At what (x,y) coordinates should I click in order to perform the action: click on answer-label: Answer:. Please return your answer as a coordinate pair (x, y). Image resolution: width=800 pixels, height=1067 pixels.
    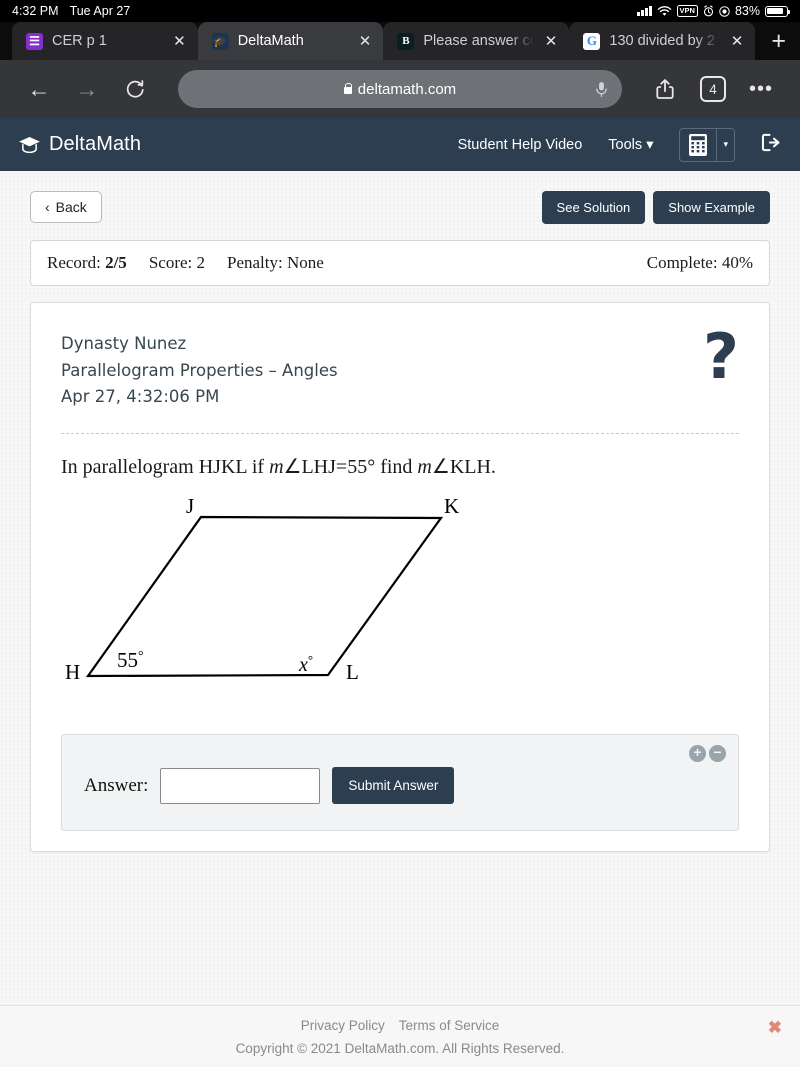
    Looking at the image, I should click on (116, 785).